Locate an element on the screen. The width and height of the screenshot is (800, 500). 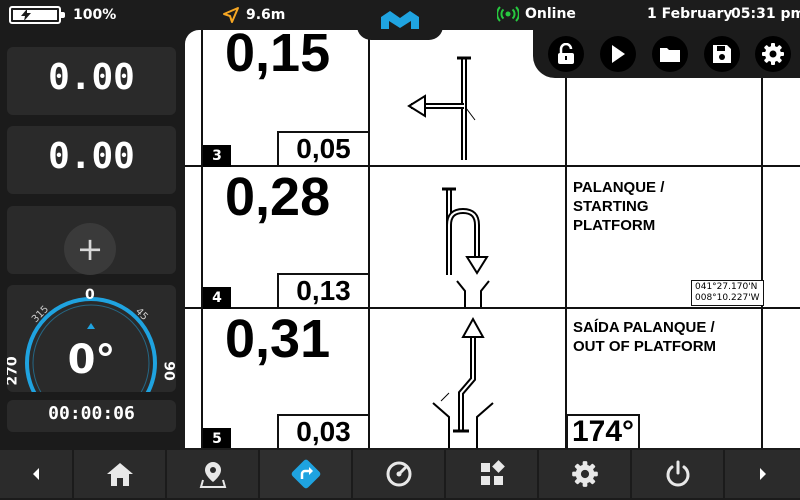
compass-label-n: 0 is located at coordinates (90, 295).